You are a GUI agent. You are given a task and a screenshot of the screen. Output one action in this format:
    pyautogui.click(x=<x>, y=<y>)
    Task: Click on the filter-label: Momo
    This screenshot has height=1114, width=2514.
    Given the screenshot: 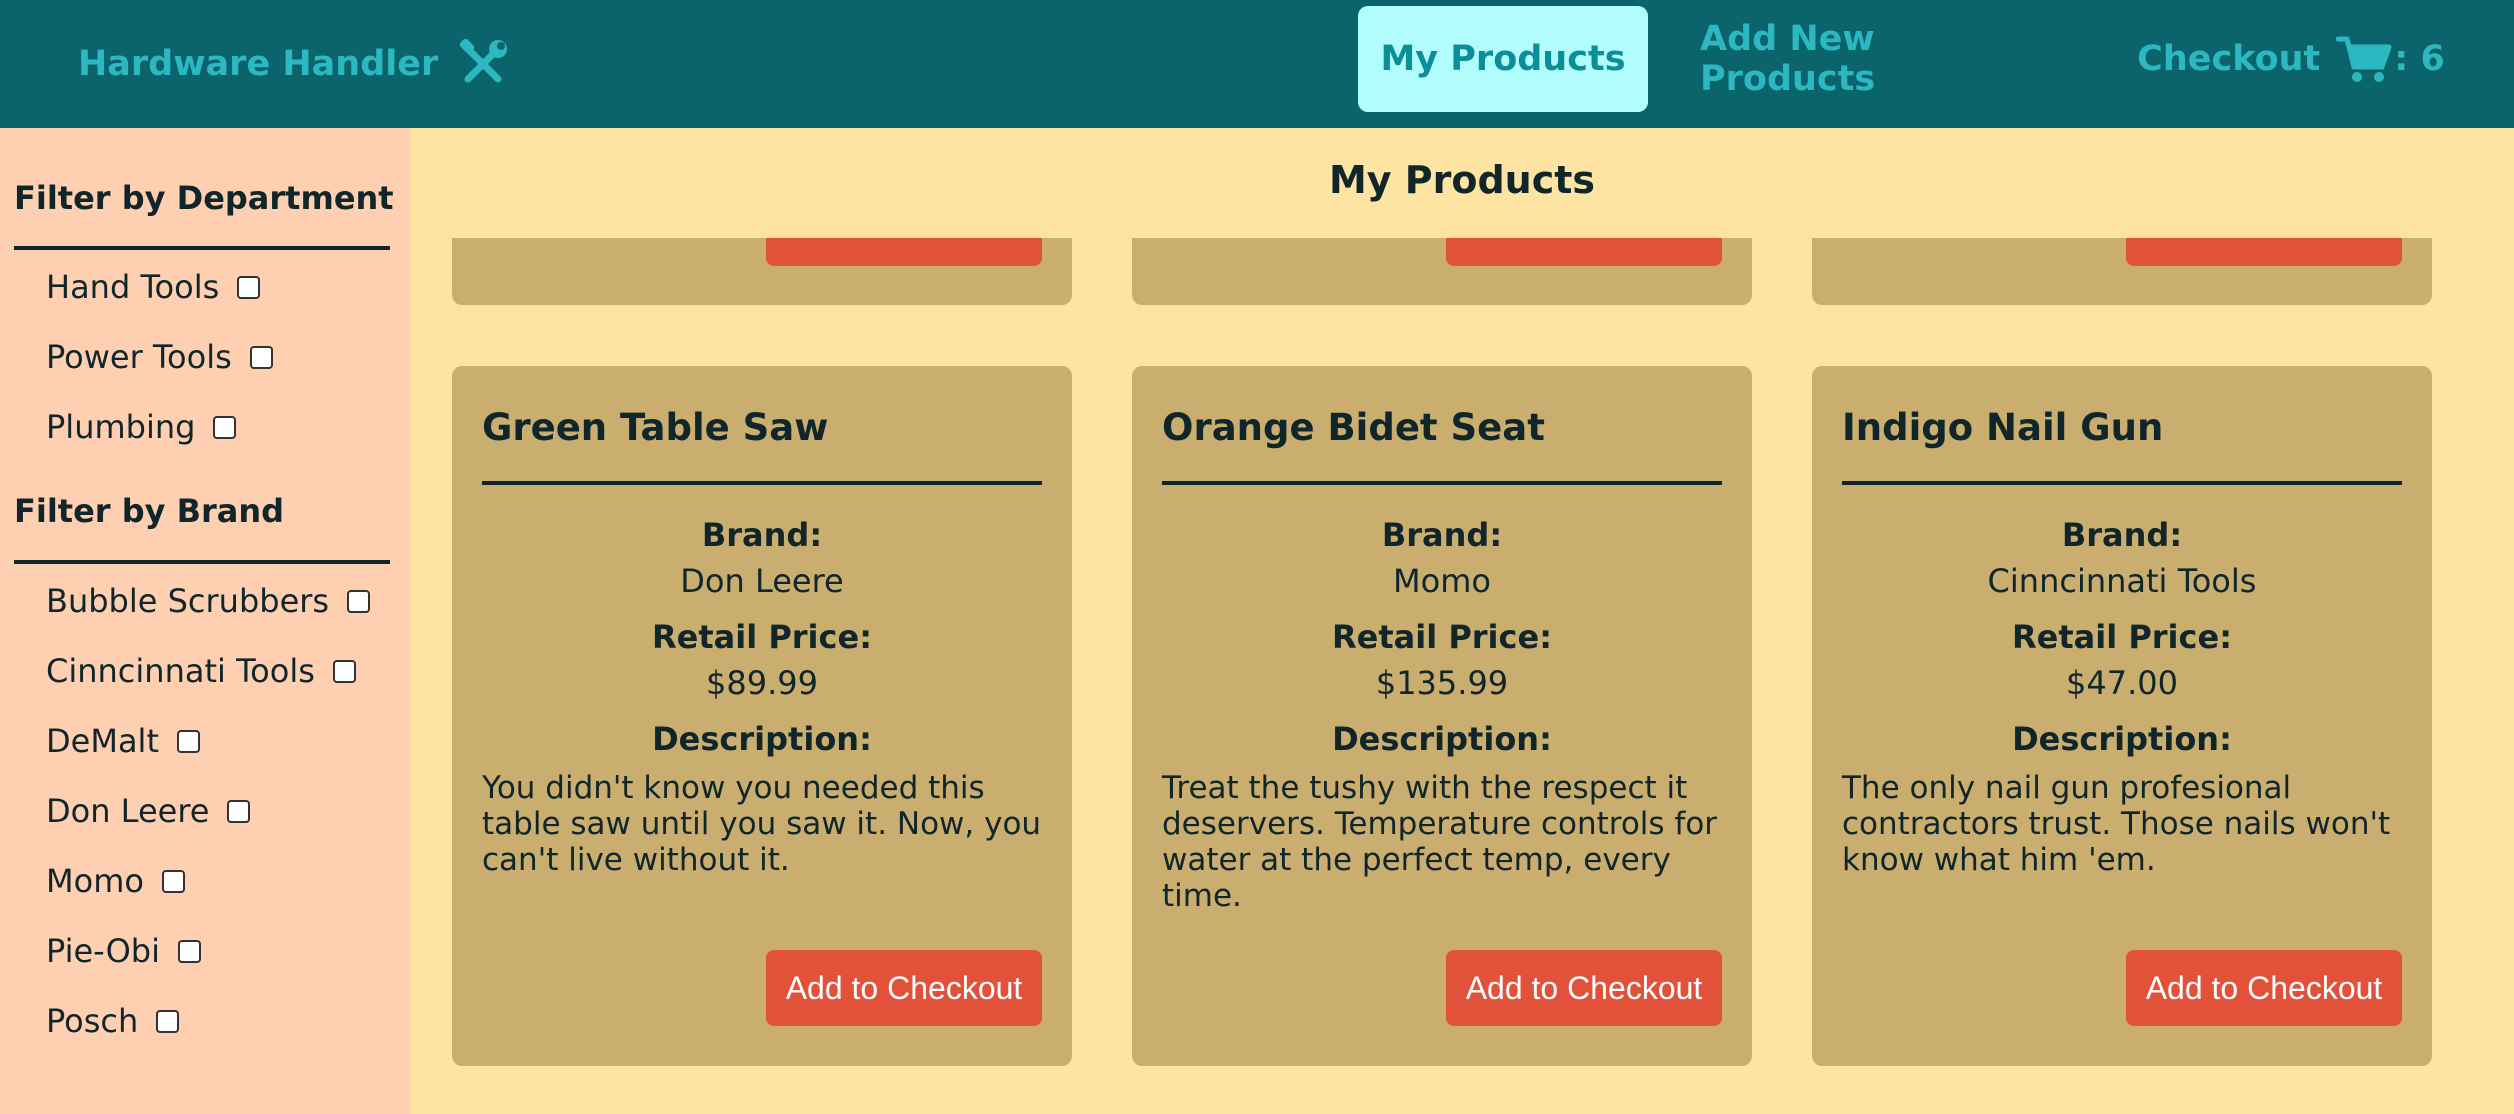 What is the action you would take?
    pyautogui.click(x=95, y=881)
    